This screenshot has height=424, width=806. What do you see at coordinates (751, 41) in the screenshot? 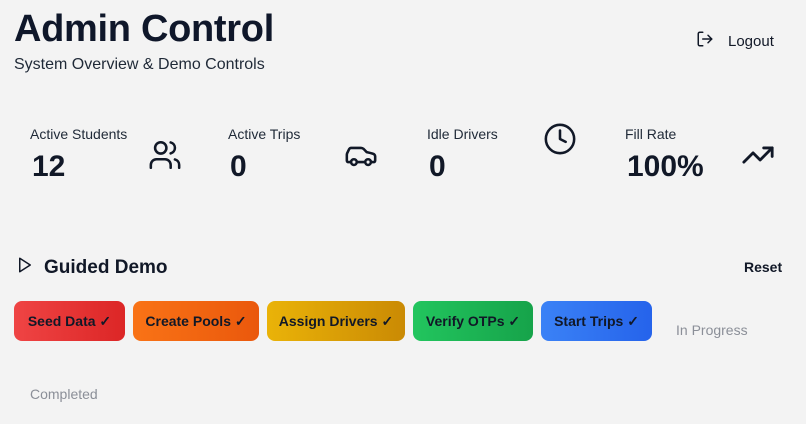
I see `logout-label: Logout` at bounding box center [751, 41].